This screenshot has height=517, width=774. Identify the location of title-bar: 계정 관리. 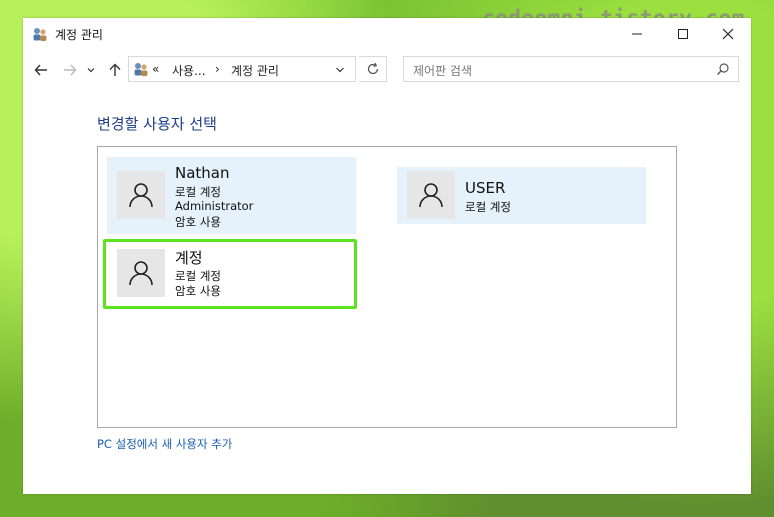
(387, 34).